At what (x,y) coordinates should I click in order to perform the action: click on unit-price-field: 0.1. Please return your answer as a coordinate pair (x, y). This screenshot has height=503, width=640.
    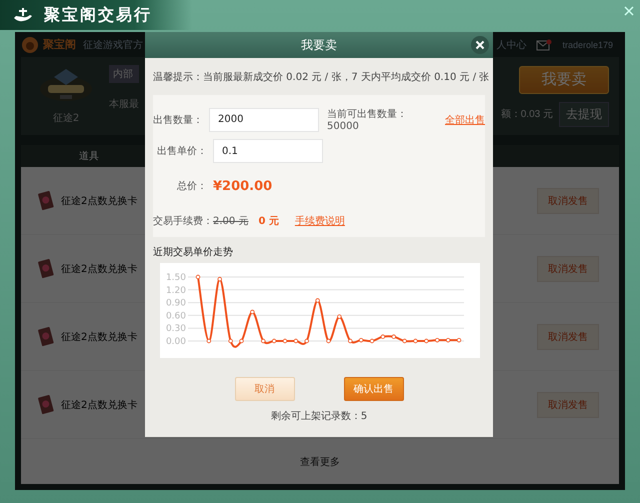
    Looking at the image, I should click on (268, 151).